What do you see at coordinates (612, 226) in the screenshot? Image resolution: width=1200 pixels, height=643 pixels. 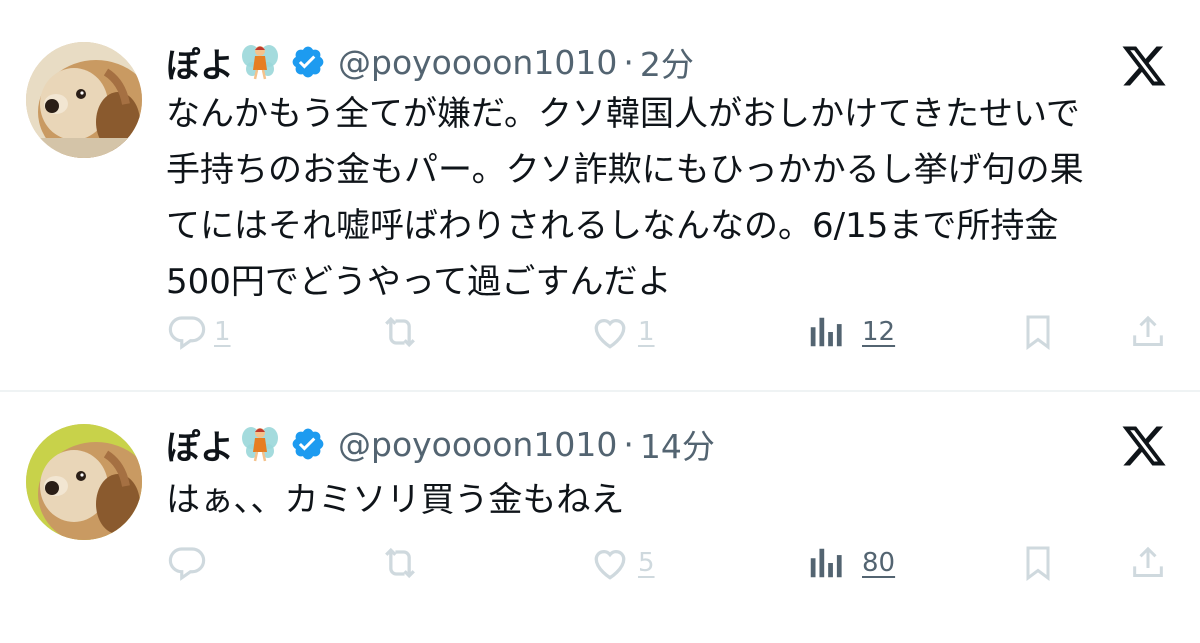 I see `tweet-text-line: てにはそれ嘘呼ばわりされるしなんなの。6/15まで所持金` at bounding box center [612, 226].